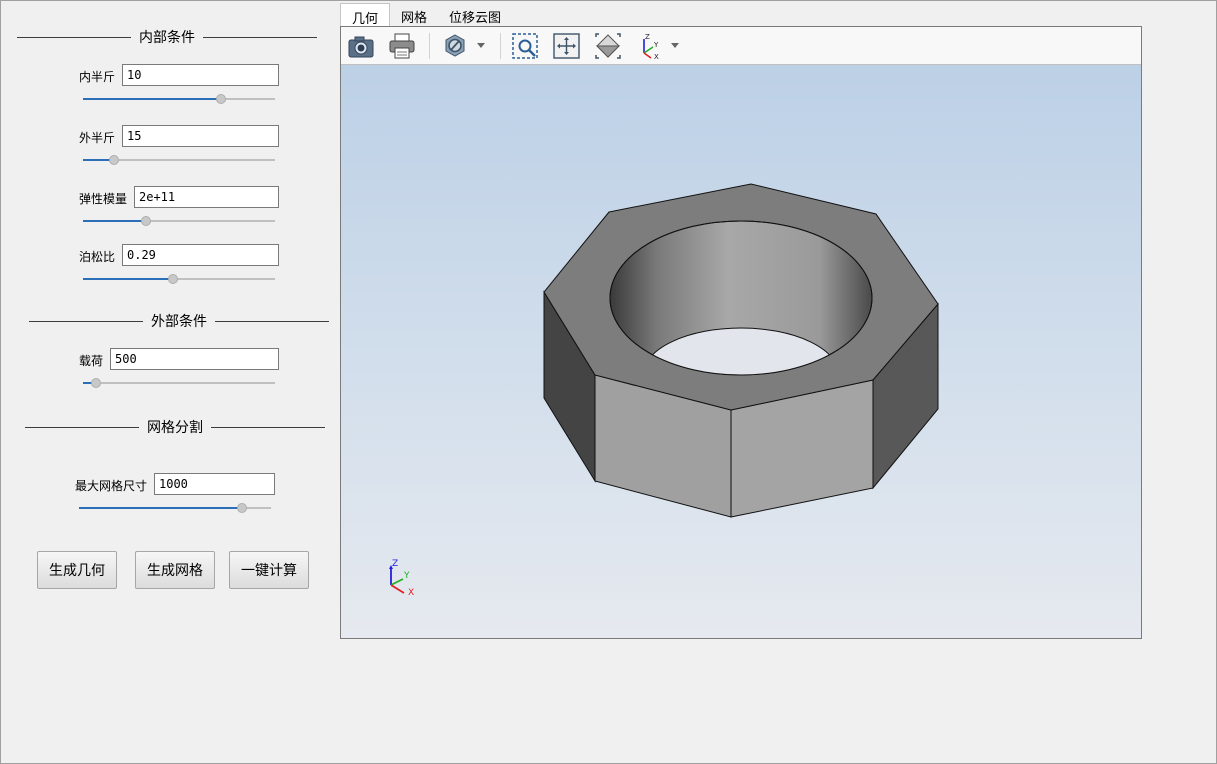 Image resolution: width=1217 pixels, height=764 pixels. I want to click on poisson-ratio-slider, so click(179, 279).